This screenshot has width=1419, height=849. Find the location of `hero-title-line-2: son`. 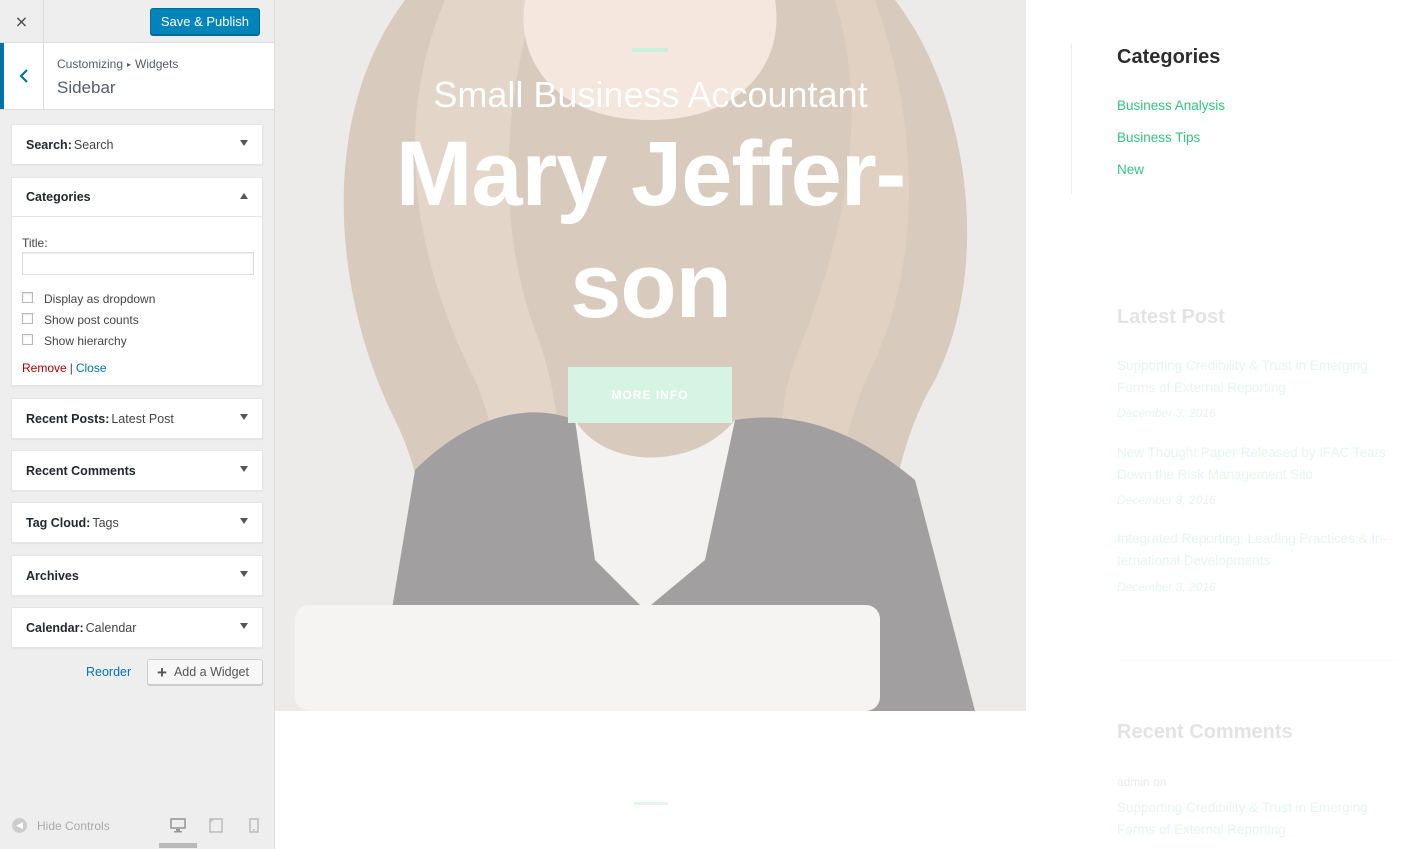

hero-title-line-2: son is located at coordinates (651, 286).